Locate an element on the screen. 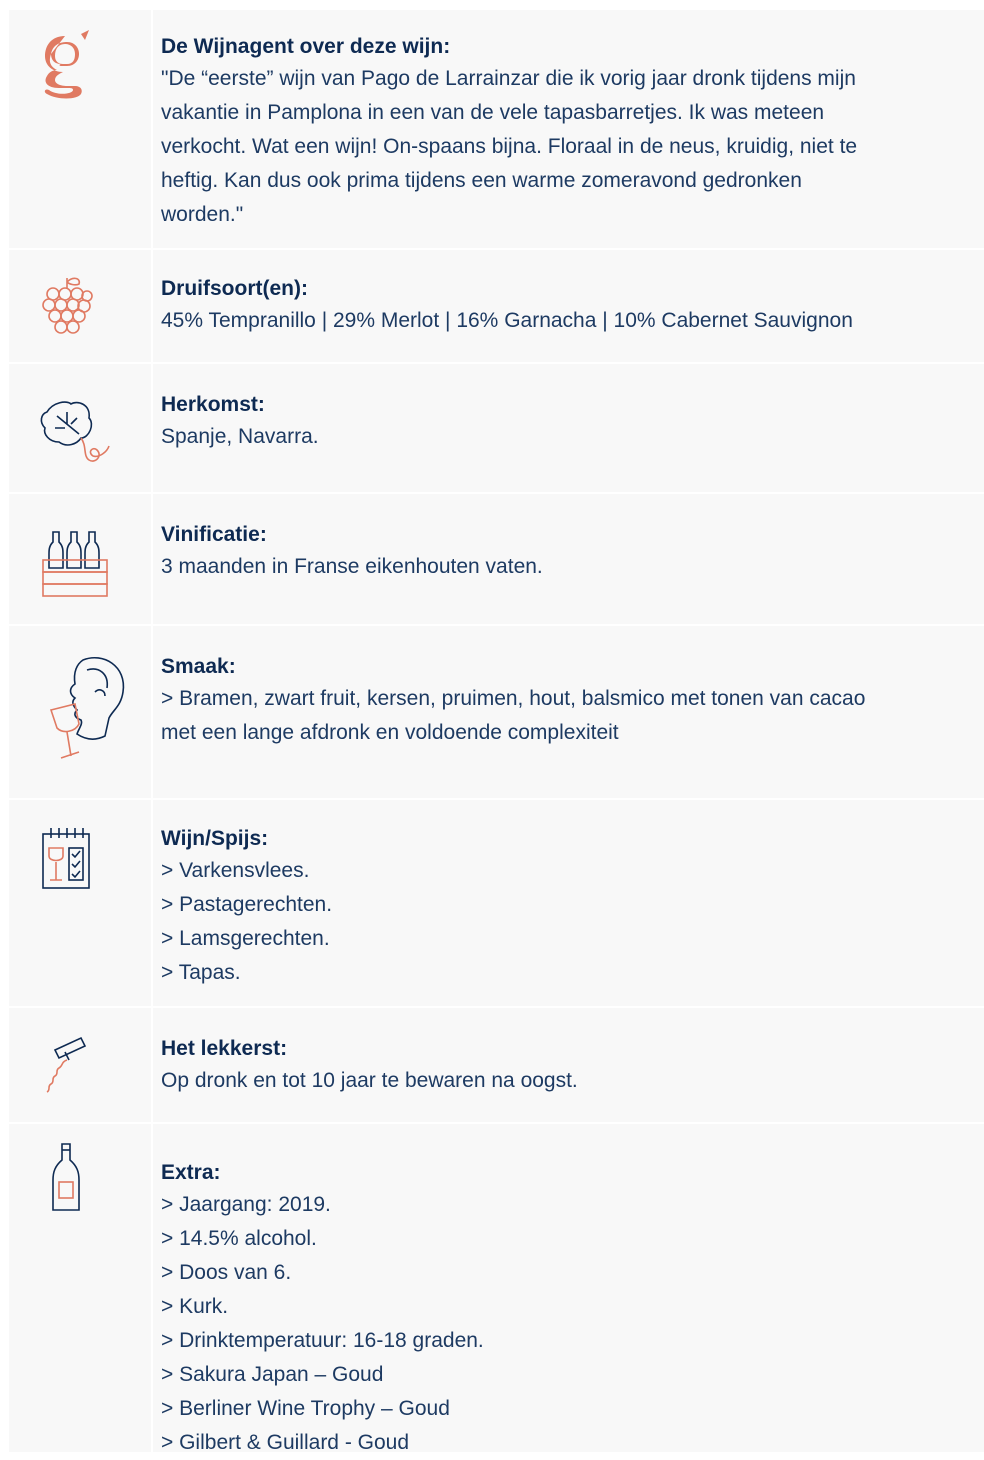 The width and height of the screenshot is (984, 1460). section-title: De Wijnagent over deze wijn: is located at coordinates (306, 46).